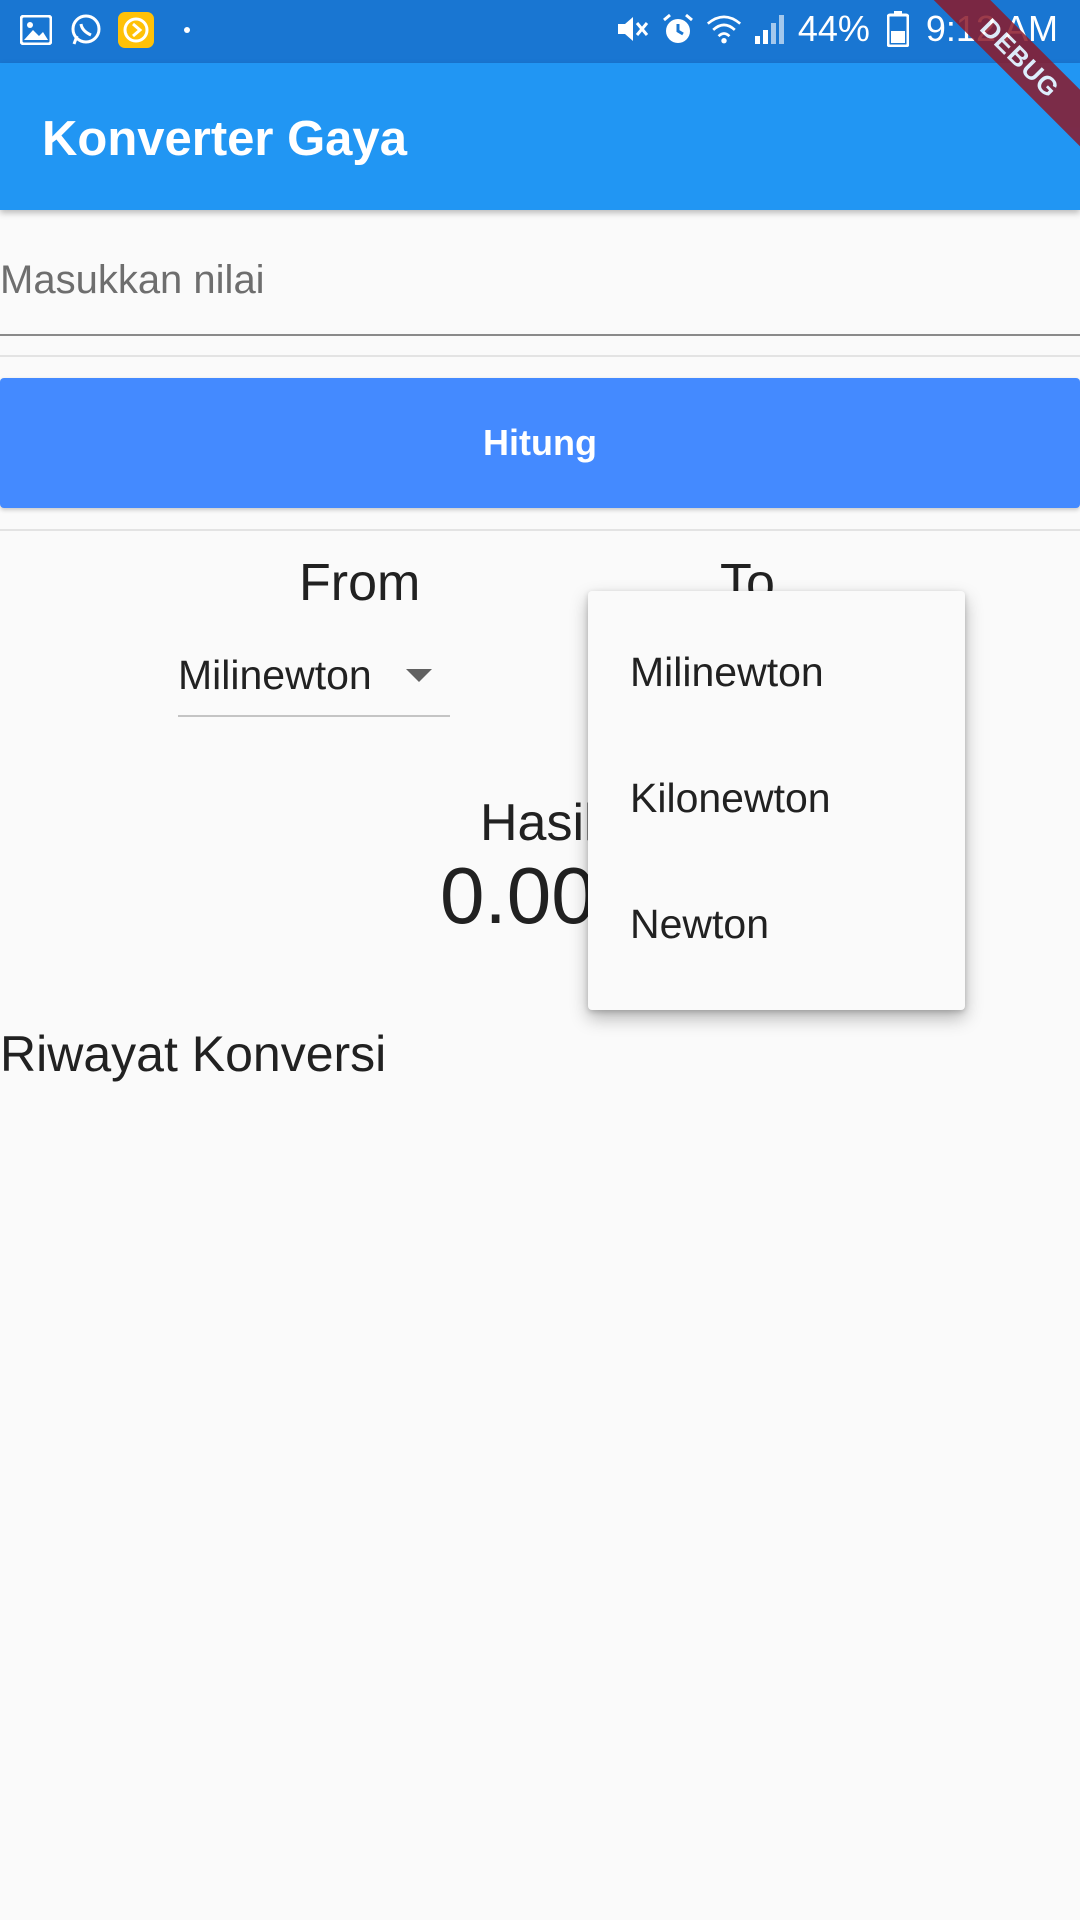 The width and height of the screenshot is (1080, 1920). I want to click on app-notification-icon, so click(136, 30).